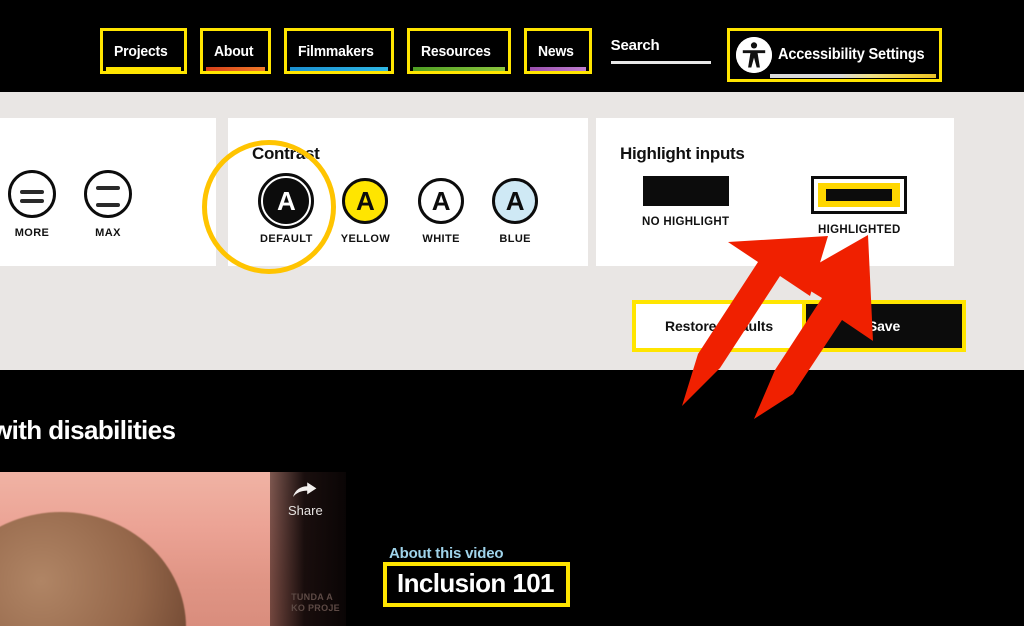  I want to click on top-navigation-bar: Projects About Filmmakers Resources News, so click(512, 46).